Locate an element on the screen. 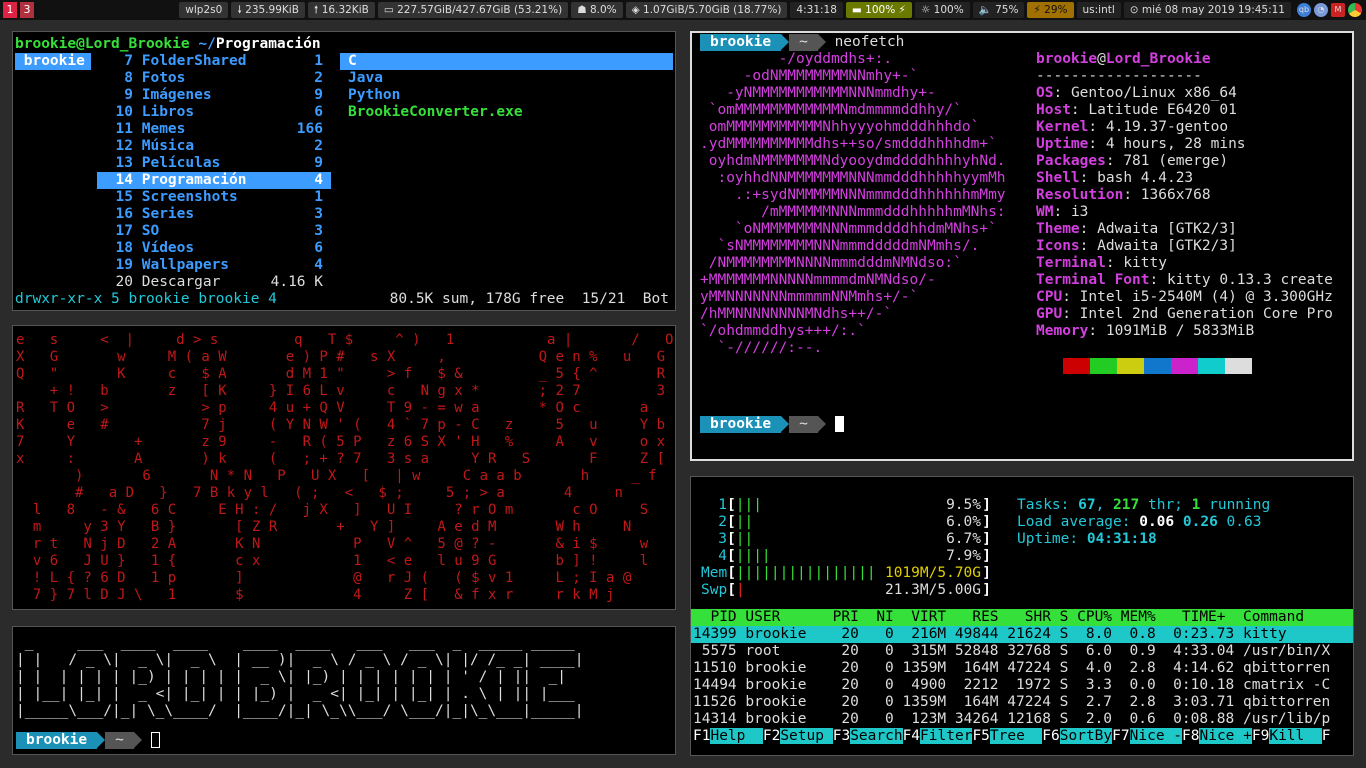  fkey-f4: F4 is located at coordinates (911, 736).